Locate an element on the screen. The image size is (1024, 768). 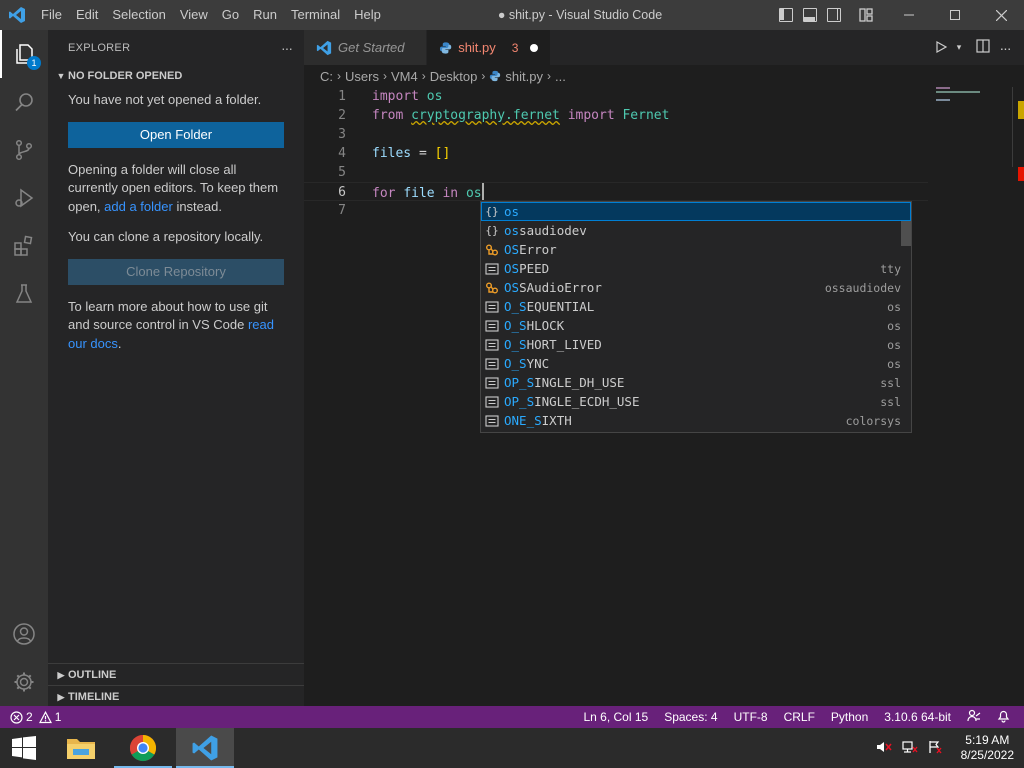
testing-icon is located at coordinates (24, 294).